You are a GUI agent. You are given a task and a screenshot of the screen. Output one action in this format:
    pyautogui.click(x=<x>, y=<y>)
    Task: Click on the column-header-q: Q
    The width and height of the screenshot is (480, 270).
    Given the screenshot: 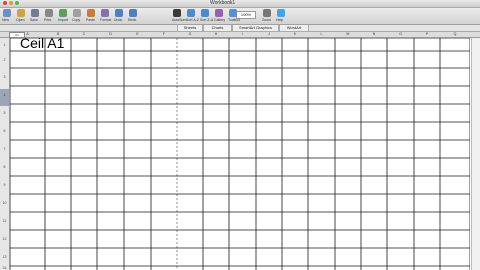 What is the action you would take?
    pyautogui.click(x=455, y=34)
    